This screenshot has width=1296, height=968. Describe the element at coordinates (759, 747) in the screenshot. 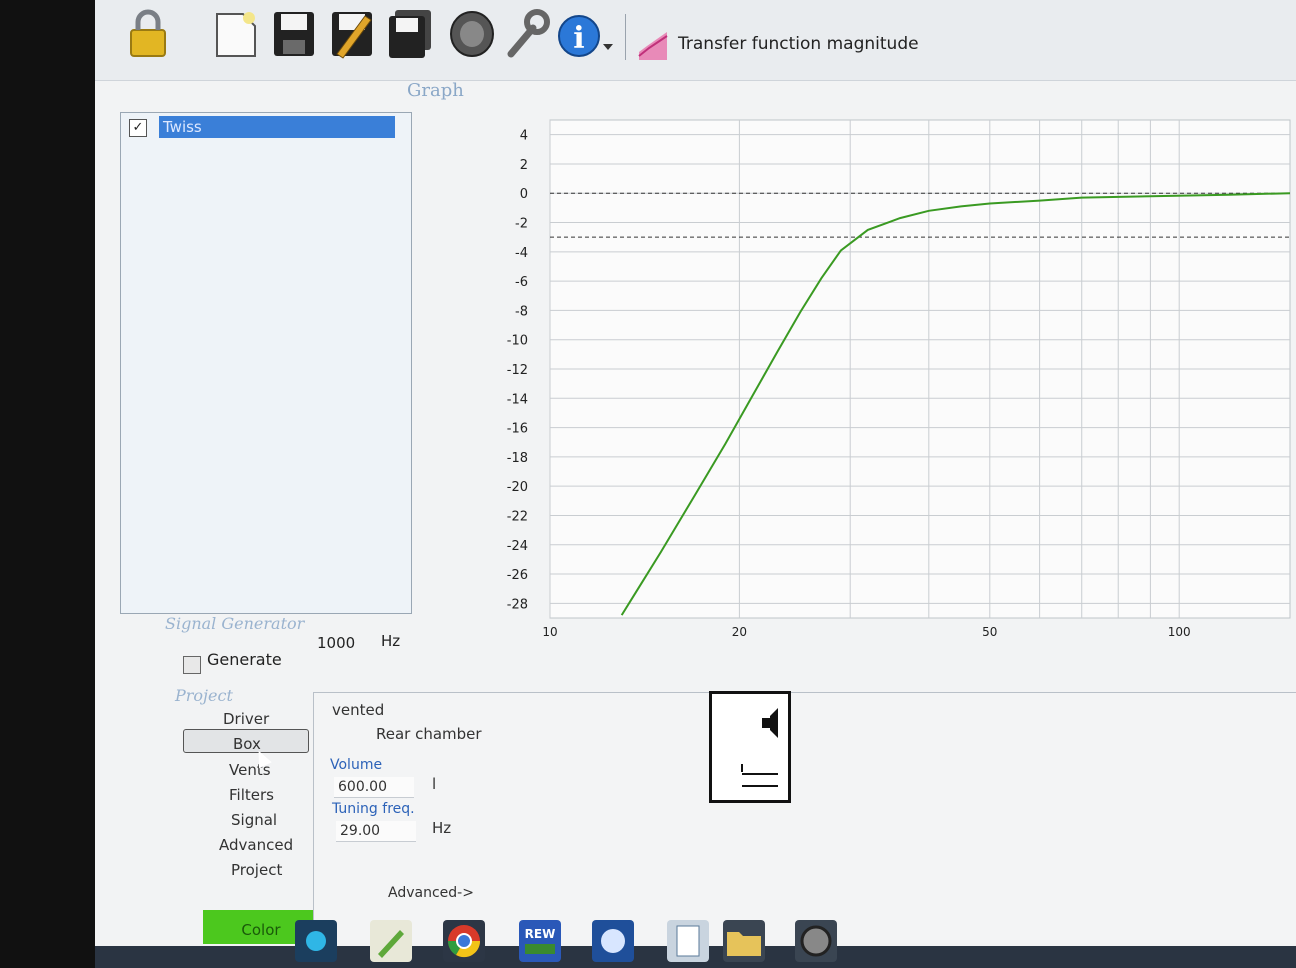

I see `speaker-driver-icon` at that location.